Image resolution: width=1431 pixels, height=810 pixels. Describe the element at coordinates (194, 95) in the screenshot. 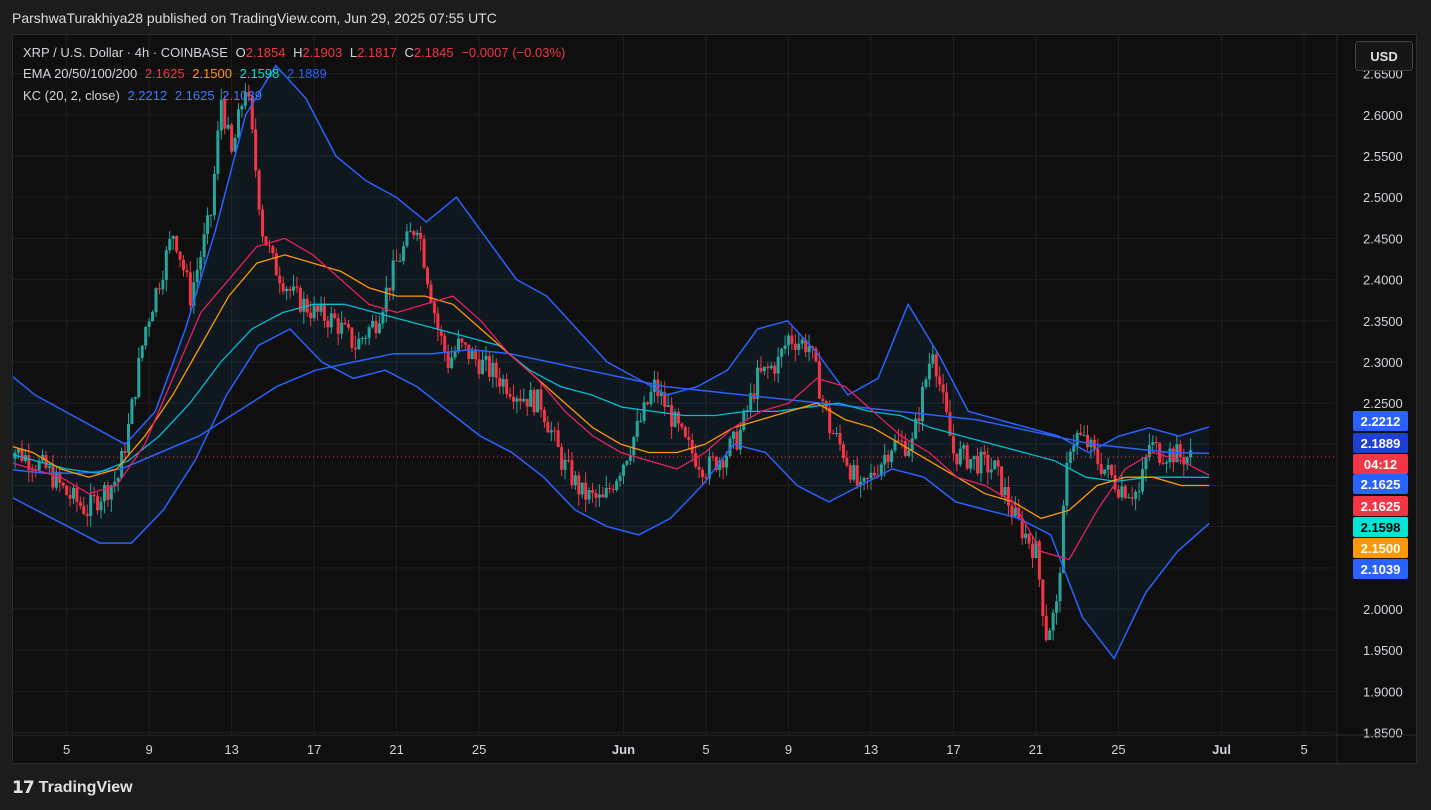

I see `kc-mid-value: 2.1625` at that location.